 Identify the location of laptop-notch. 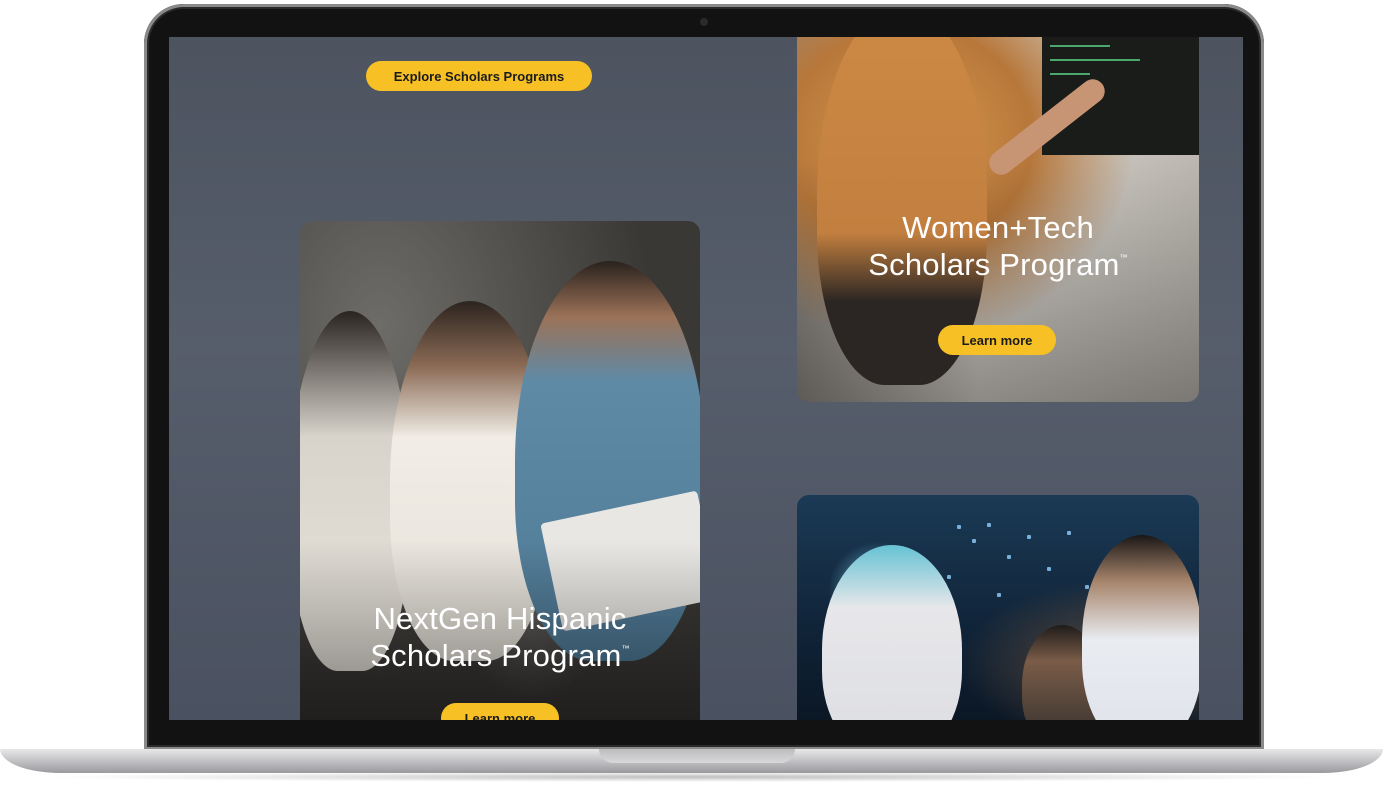
(697, 756).